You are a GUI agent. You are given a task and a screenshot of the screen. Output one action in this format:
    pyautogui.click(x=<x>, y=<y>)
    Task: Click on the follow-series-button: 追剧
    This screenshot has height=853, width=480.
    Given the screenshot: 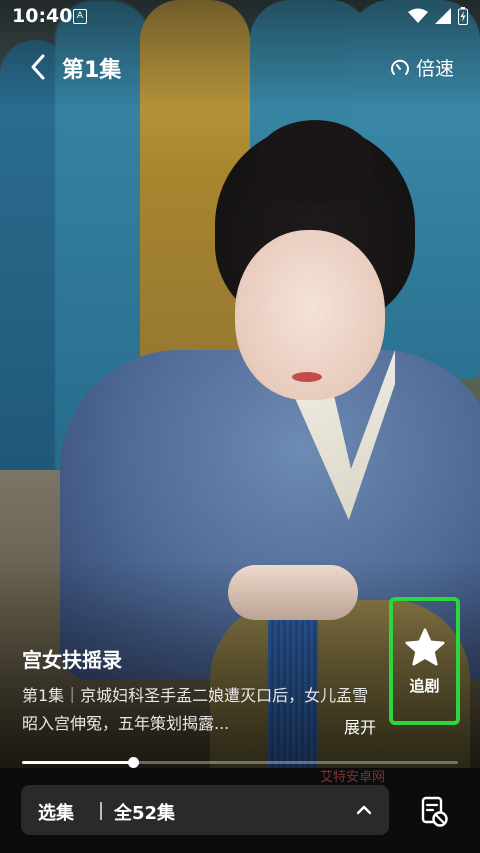 What is the action you would take?
    pyautogui.click(x=424, y=661)
    